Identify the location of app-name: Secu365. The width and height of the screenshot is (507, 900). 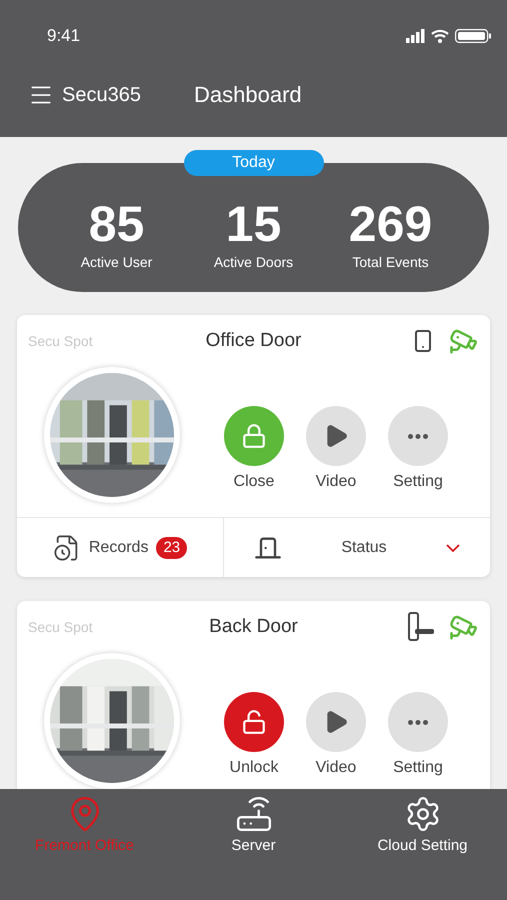
(102, 95).